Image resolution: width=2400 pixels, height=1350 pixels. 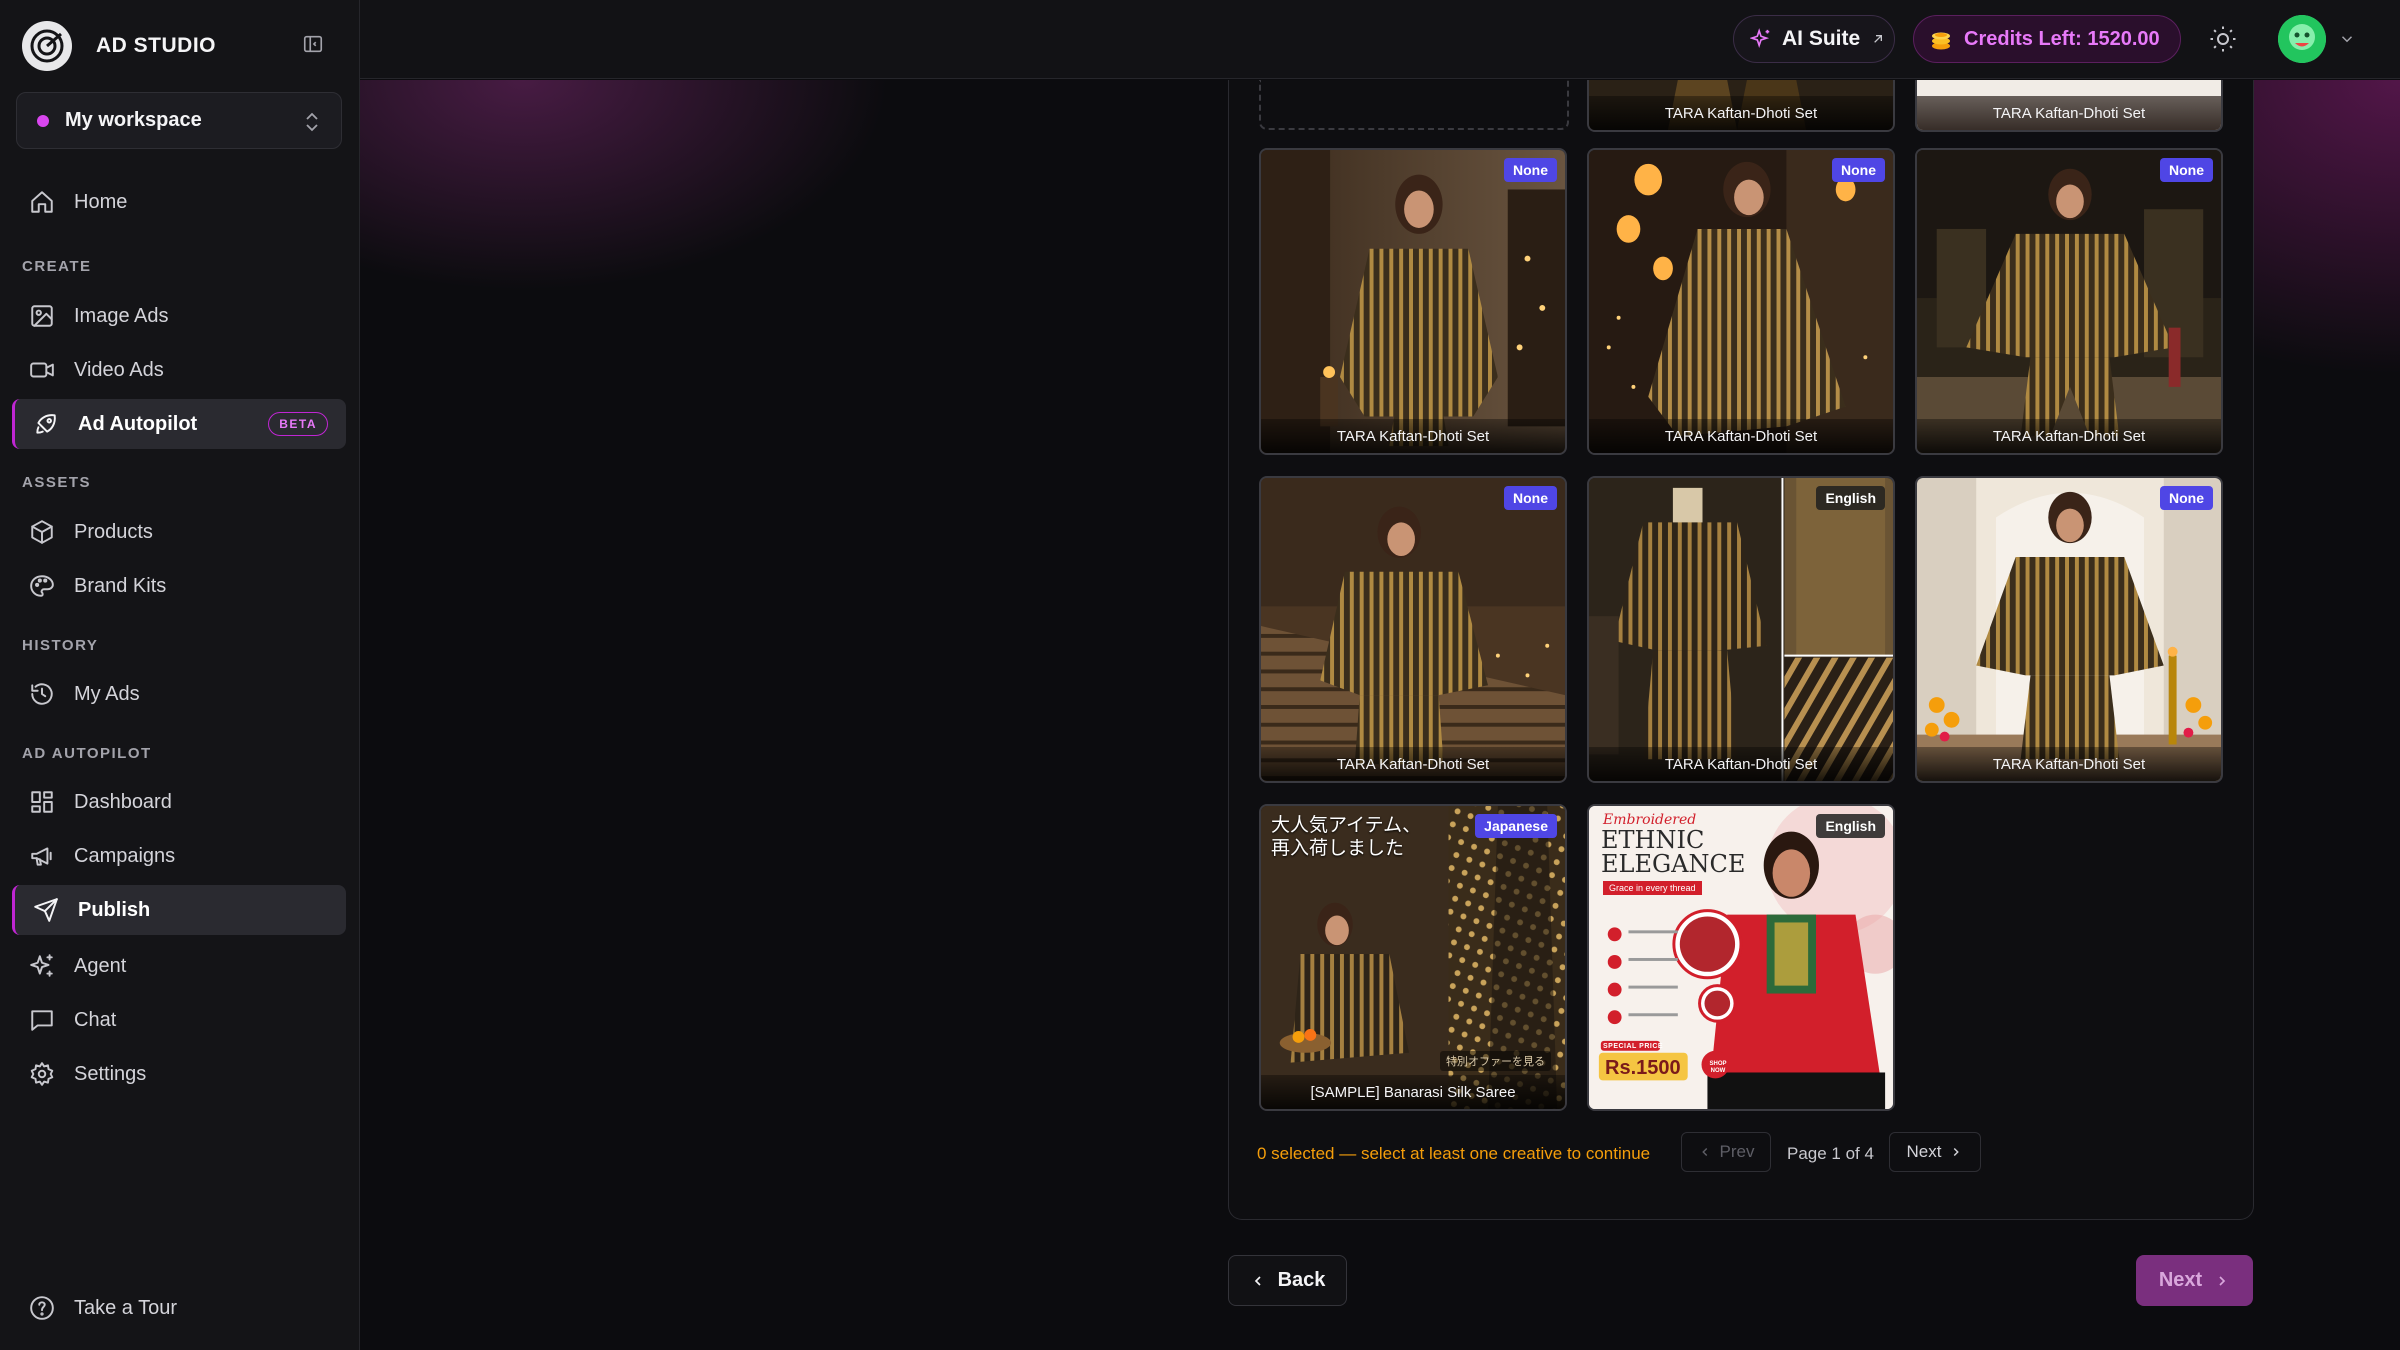 I want to click on package-icon, so click(x=42, y=532).